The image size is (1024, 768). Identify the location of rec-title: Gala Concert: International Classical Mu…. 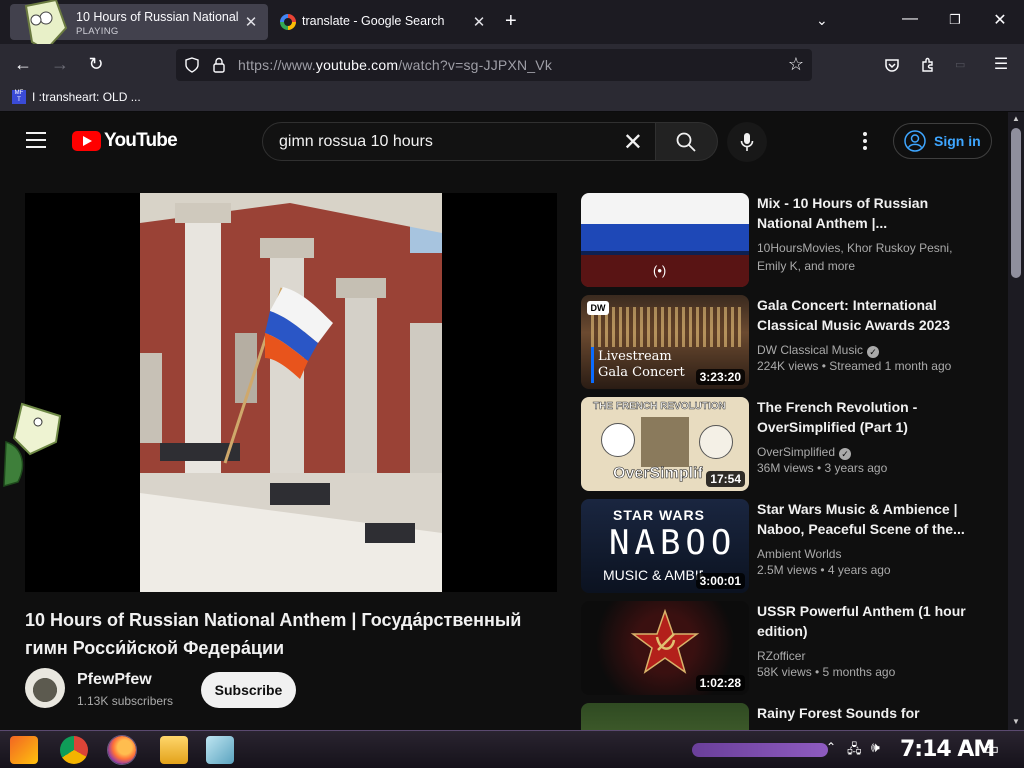
(862, 315).